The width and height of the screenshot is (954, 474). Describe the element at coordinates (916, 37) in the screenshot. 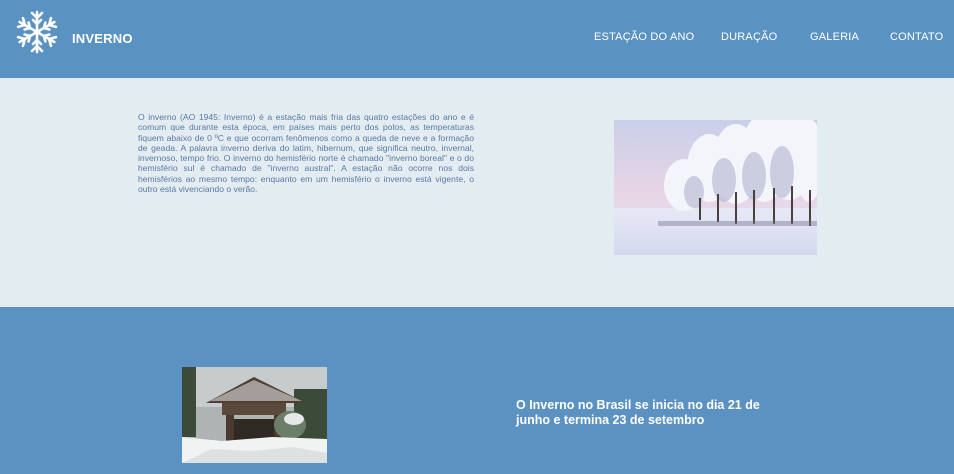

I see `nav-contato: CONTATO` at that location.